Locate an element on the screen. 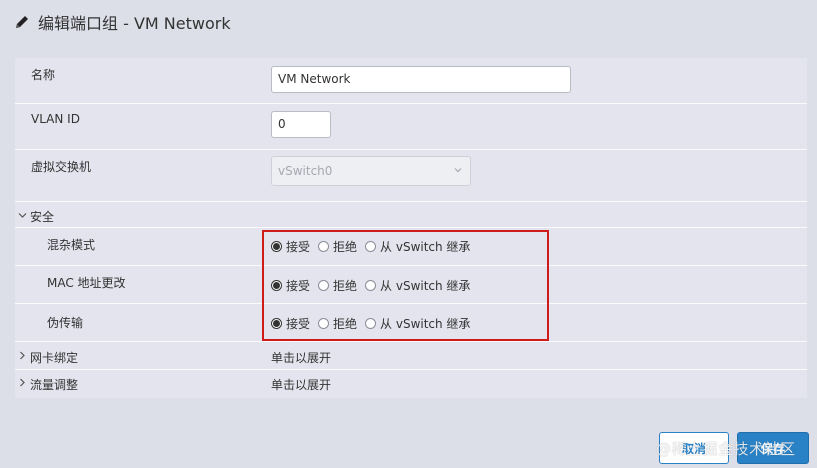  vswitch-label: 虚拟交换机 is located at coordinates (61, 167).